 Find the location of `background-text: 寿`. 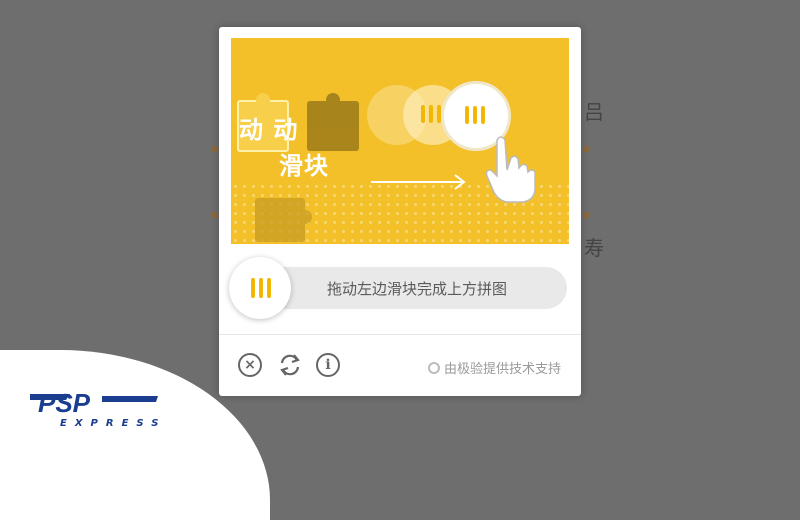

background-text: 寿 is located at coordinates (594, 248).